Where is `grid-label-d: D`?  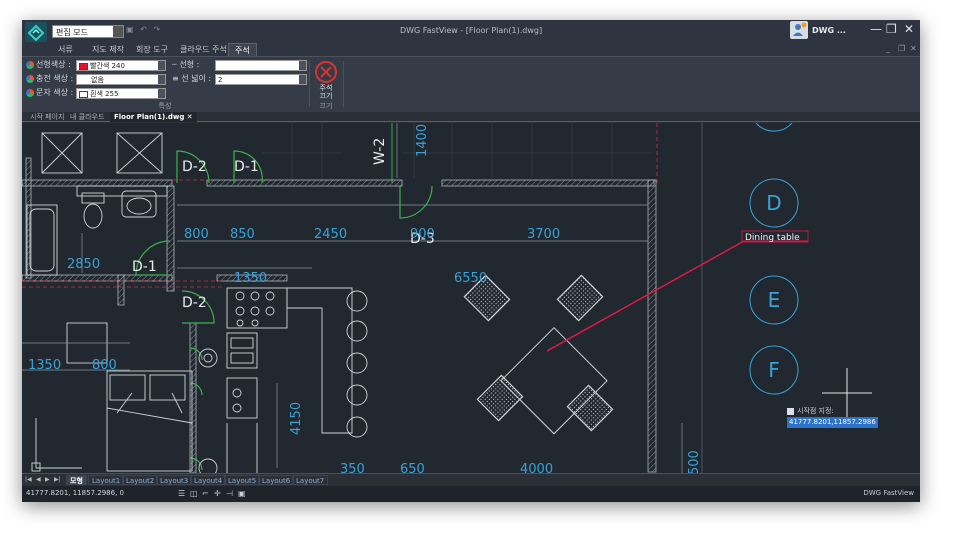
grid-label-d: D is located at coordinates (773, 203).